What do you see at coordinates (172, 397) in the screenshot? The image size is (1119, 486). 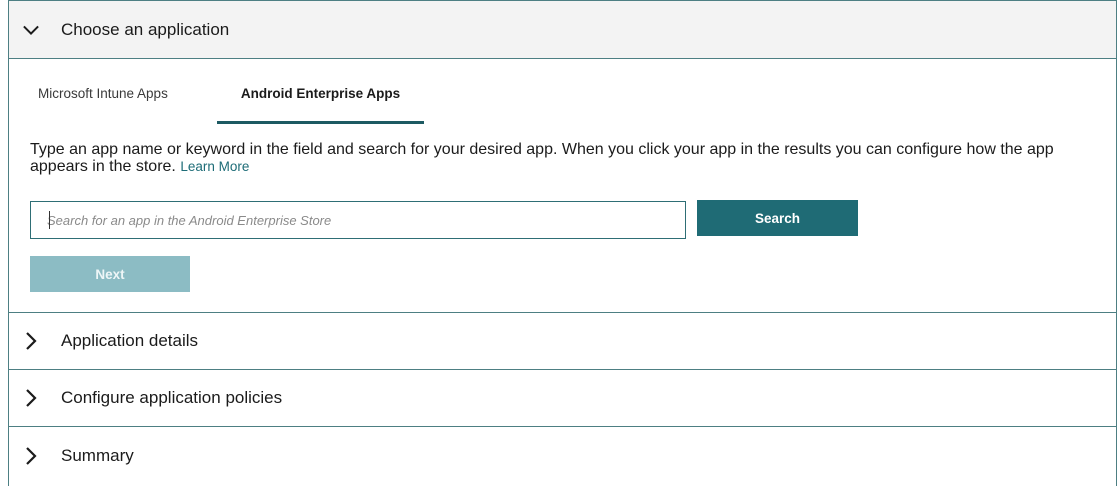 I see `section-title: Configure application policies` at bounding box center [172, 397].